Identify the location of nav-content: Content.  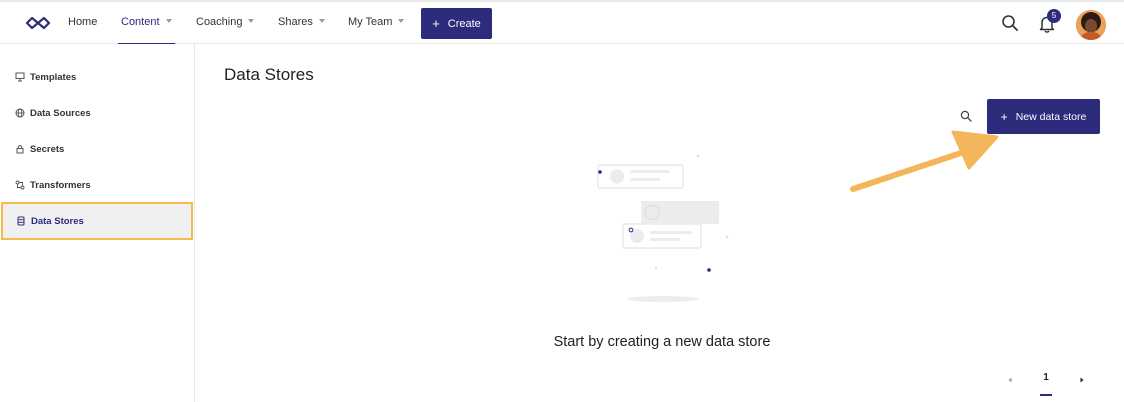
(146, 23).